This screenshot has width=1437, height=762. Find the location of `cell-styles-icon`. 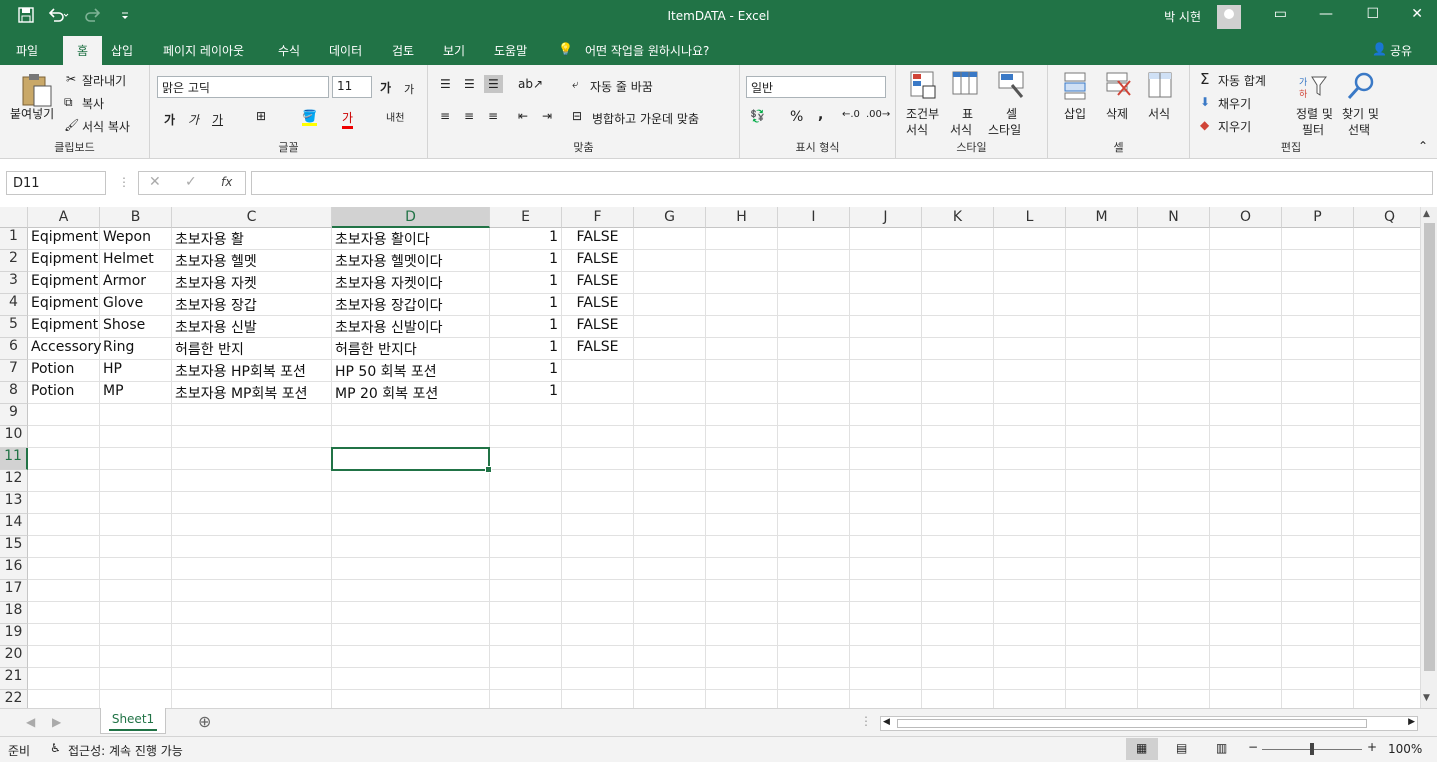

cell-styles-icon is located at coordinates (1012, 86).